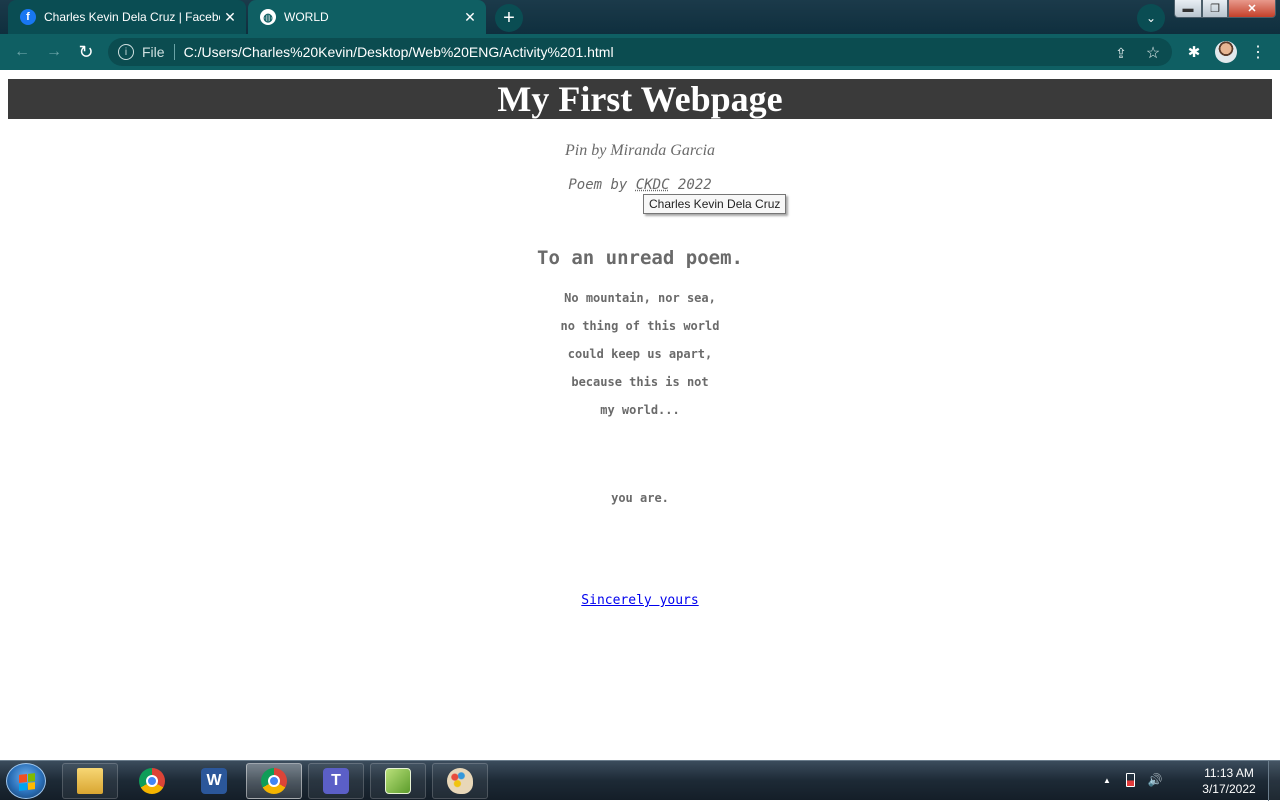 This screenshot has width=1280, height=801. What do you see at coordinates (640, 298) in the screenshot?
I see `poem-line: No mountain, nor sea,` at bounding box center [640, 298].